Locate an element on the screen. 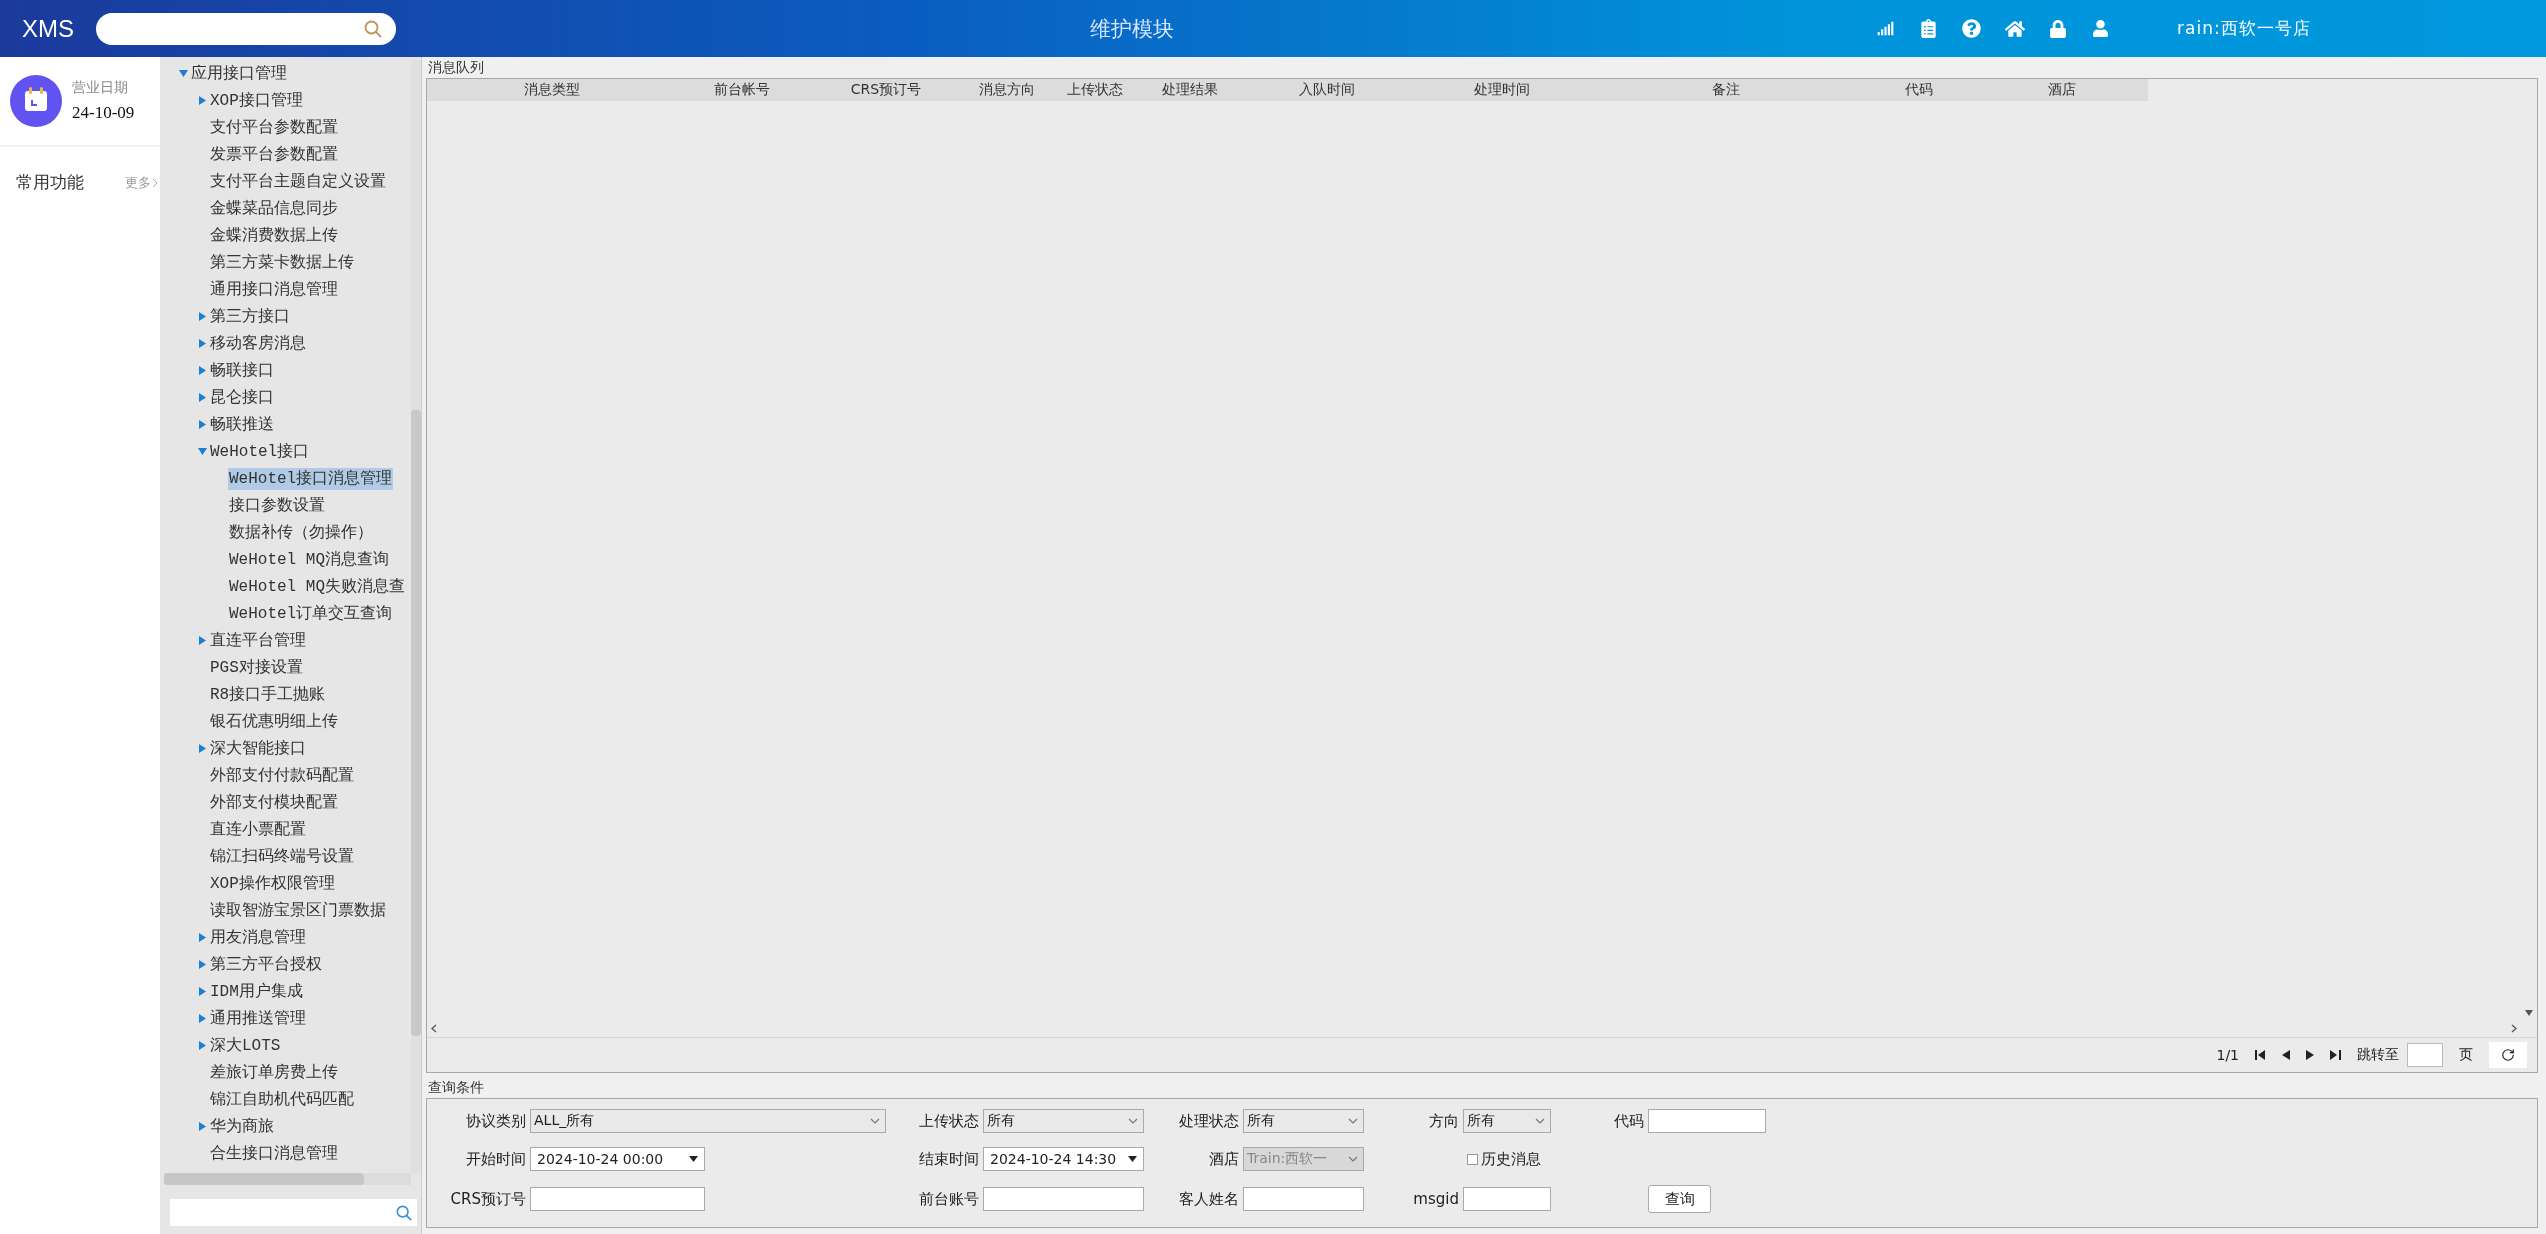 The height and width of the screenshot is (1234, 2546). scroll-right-icon is located at coordinates (2514, 1028).